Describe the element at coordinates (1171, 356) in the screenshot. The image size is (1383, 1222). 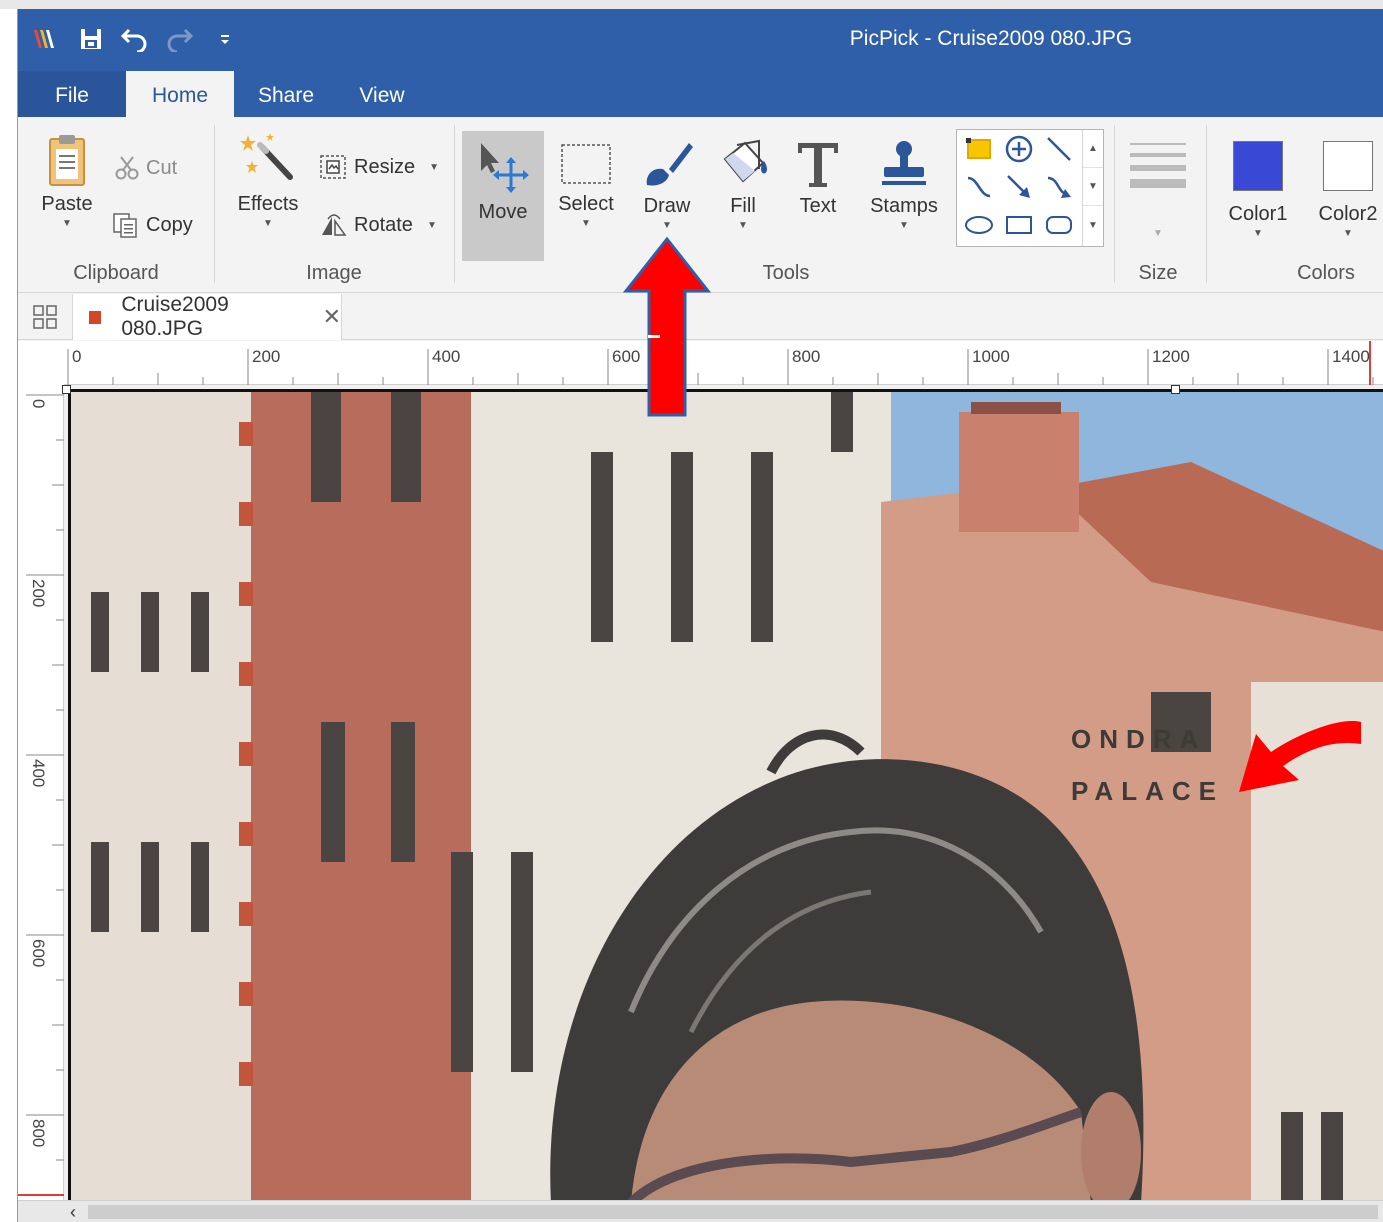
I see `ruler-label: 1200` at that location.